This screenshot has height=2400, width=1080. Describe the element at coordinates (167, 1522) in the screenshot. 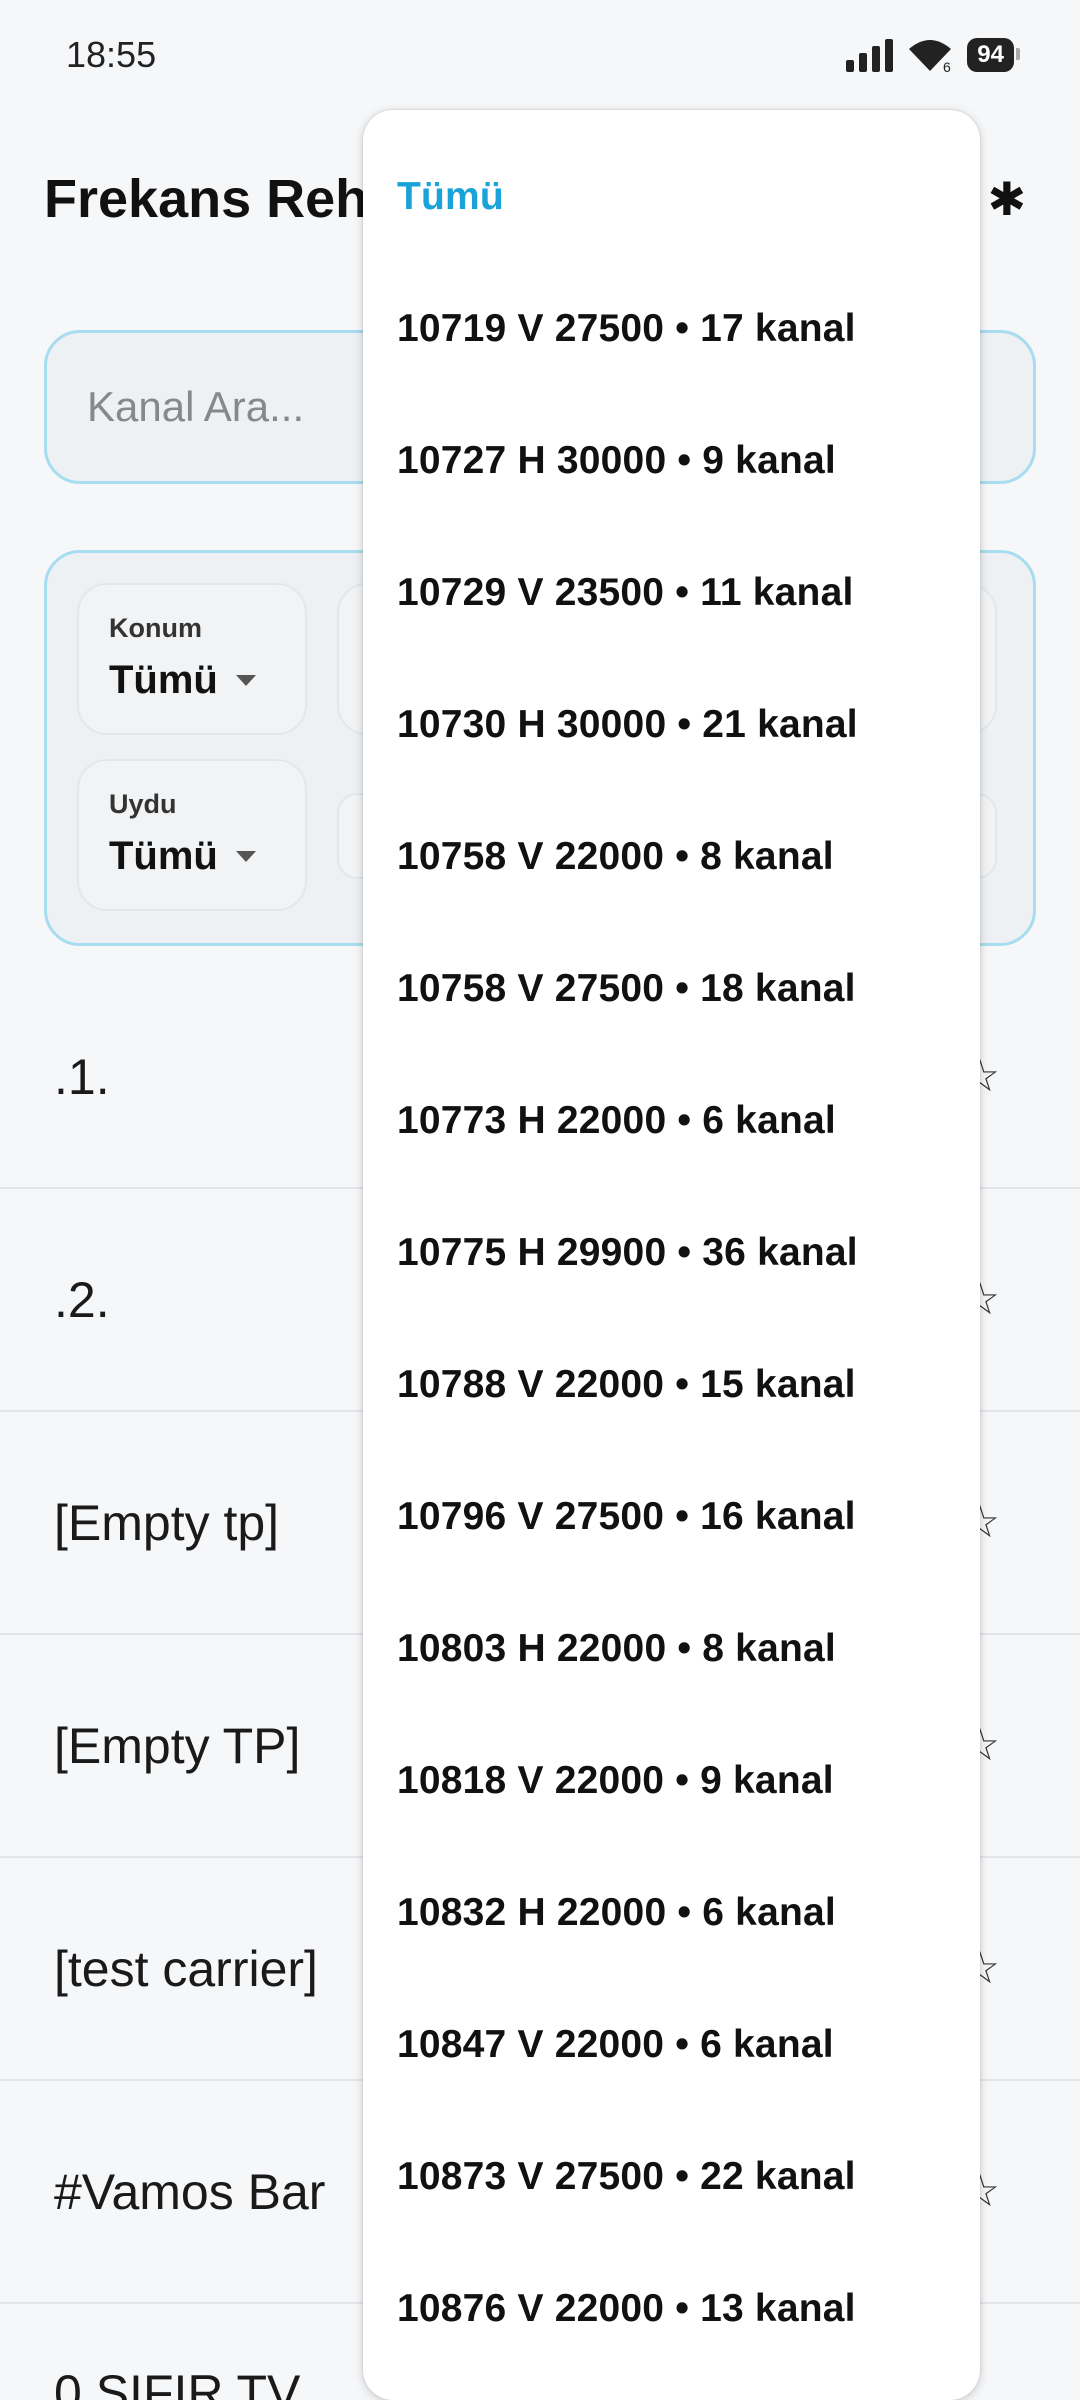

I see `channel-name: [Empty tp]` at that location.